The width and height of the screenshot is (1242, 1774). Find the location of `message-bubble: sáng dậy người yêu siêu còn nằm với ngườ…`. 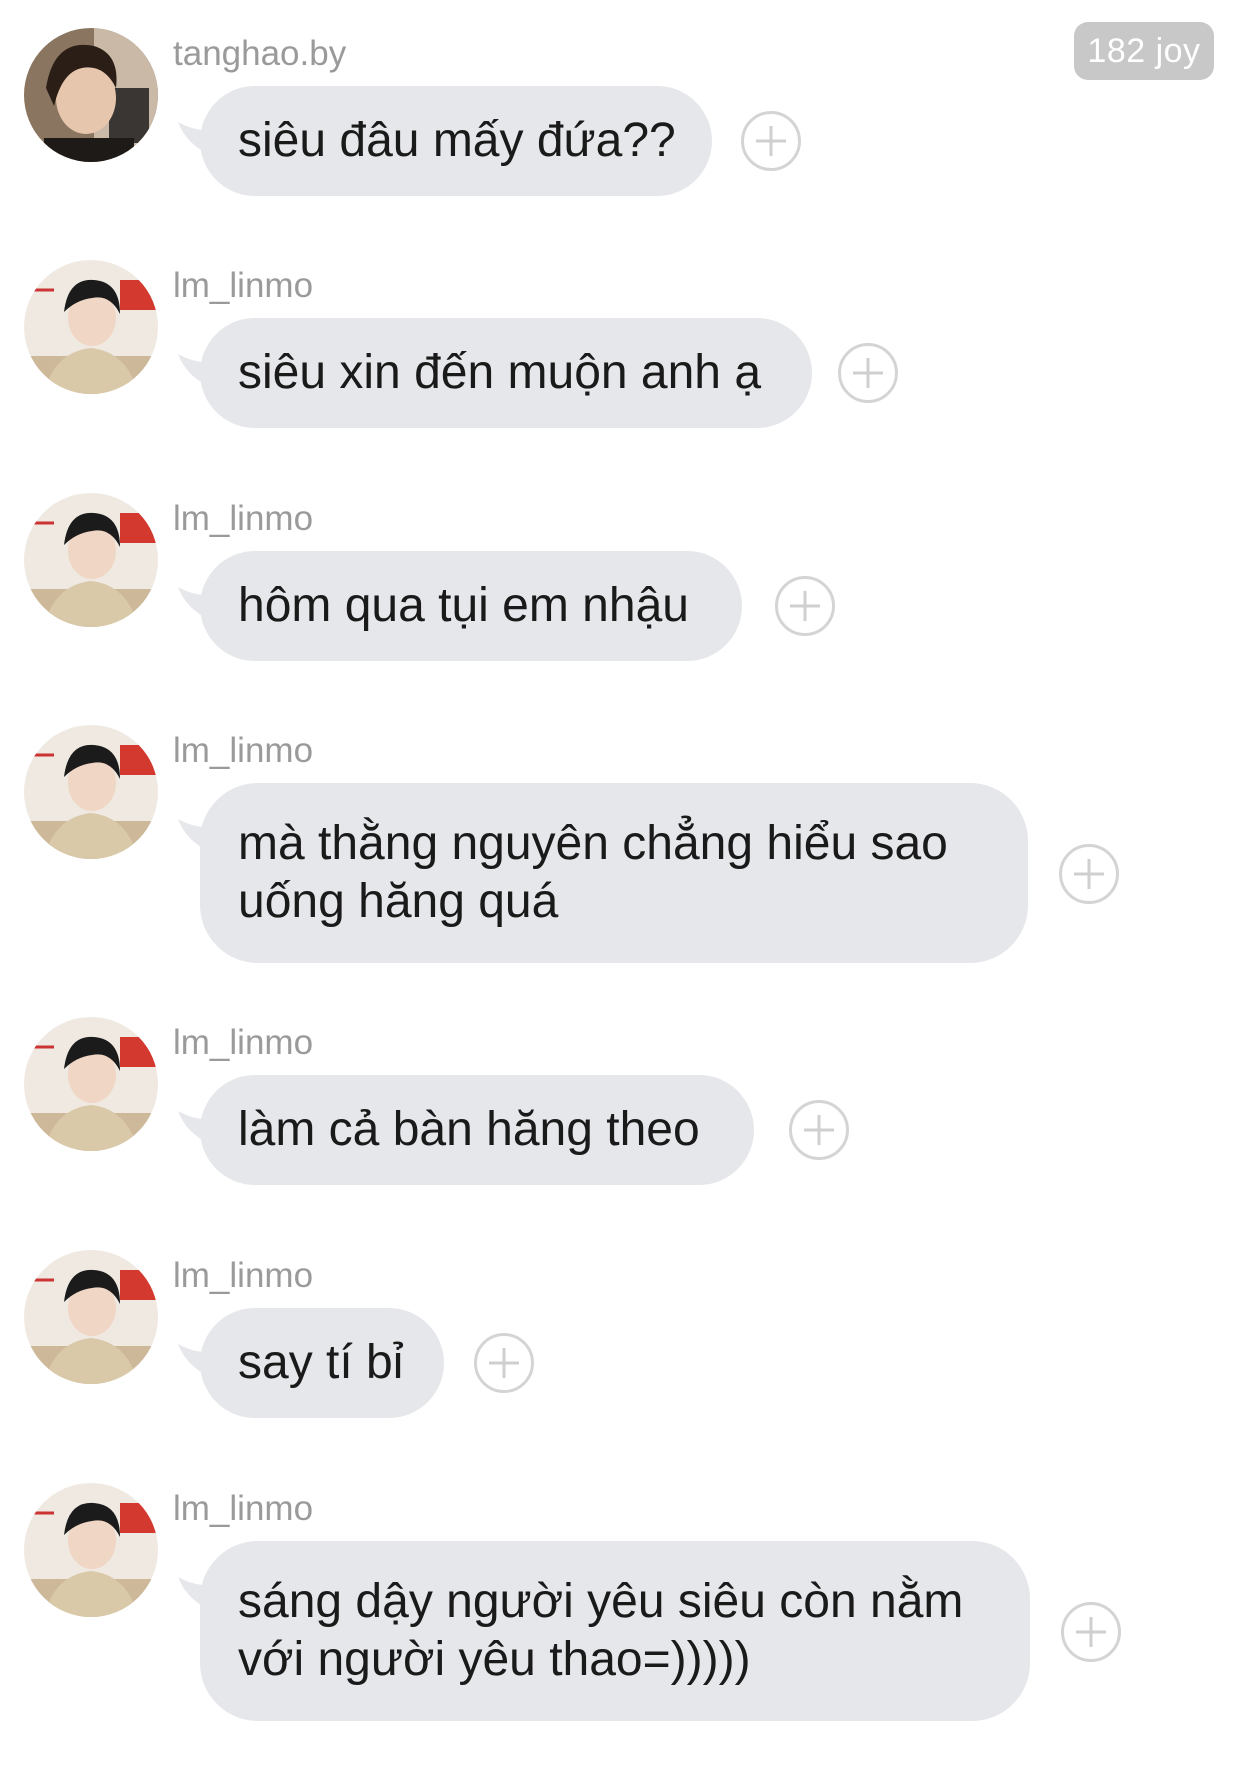

message-bubble: sáng dậy người yêu siêu còn nằm với ngườ… is located at coordinates (615, 1631).